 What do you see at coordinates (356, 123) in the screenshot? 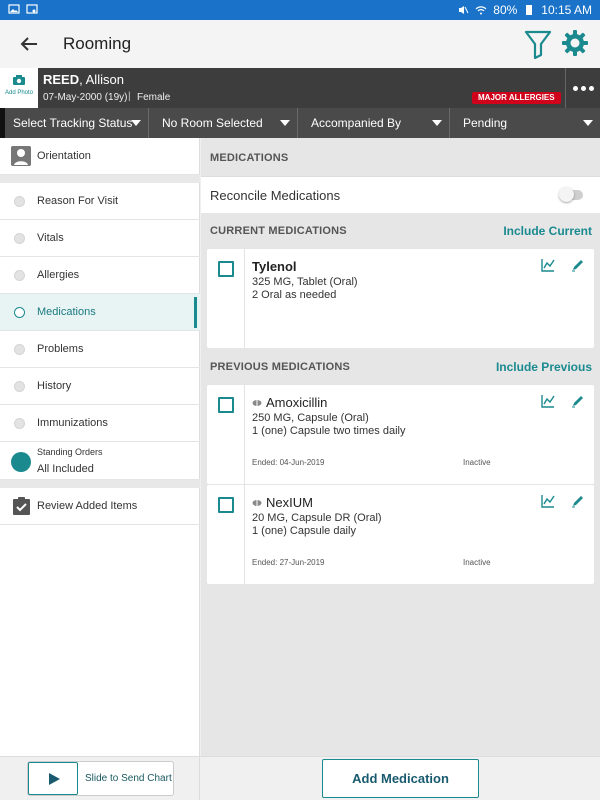
I see `dropdown-label: Accompanied By` at bounding box center [356, 123].